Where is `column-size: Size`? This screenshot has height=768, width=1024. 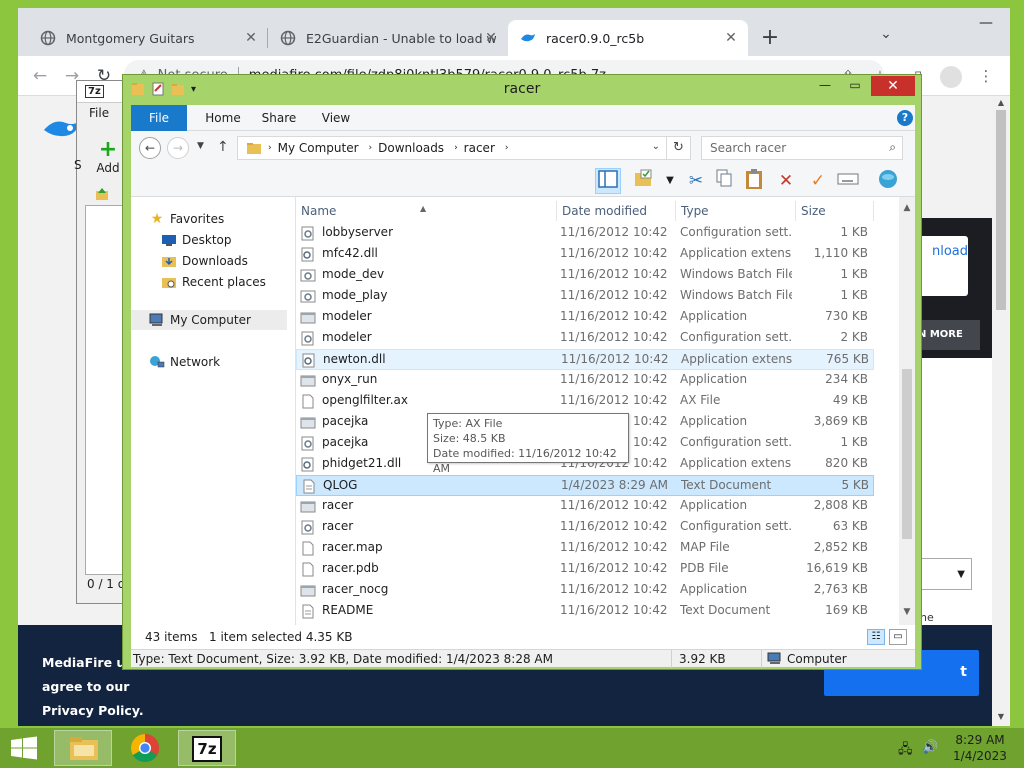
column-size: Size is located at coordinates (835, 211).